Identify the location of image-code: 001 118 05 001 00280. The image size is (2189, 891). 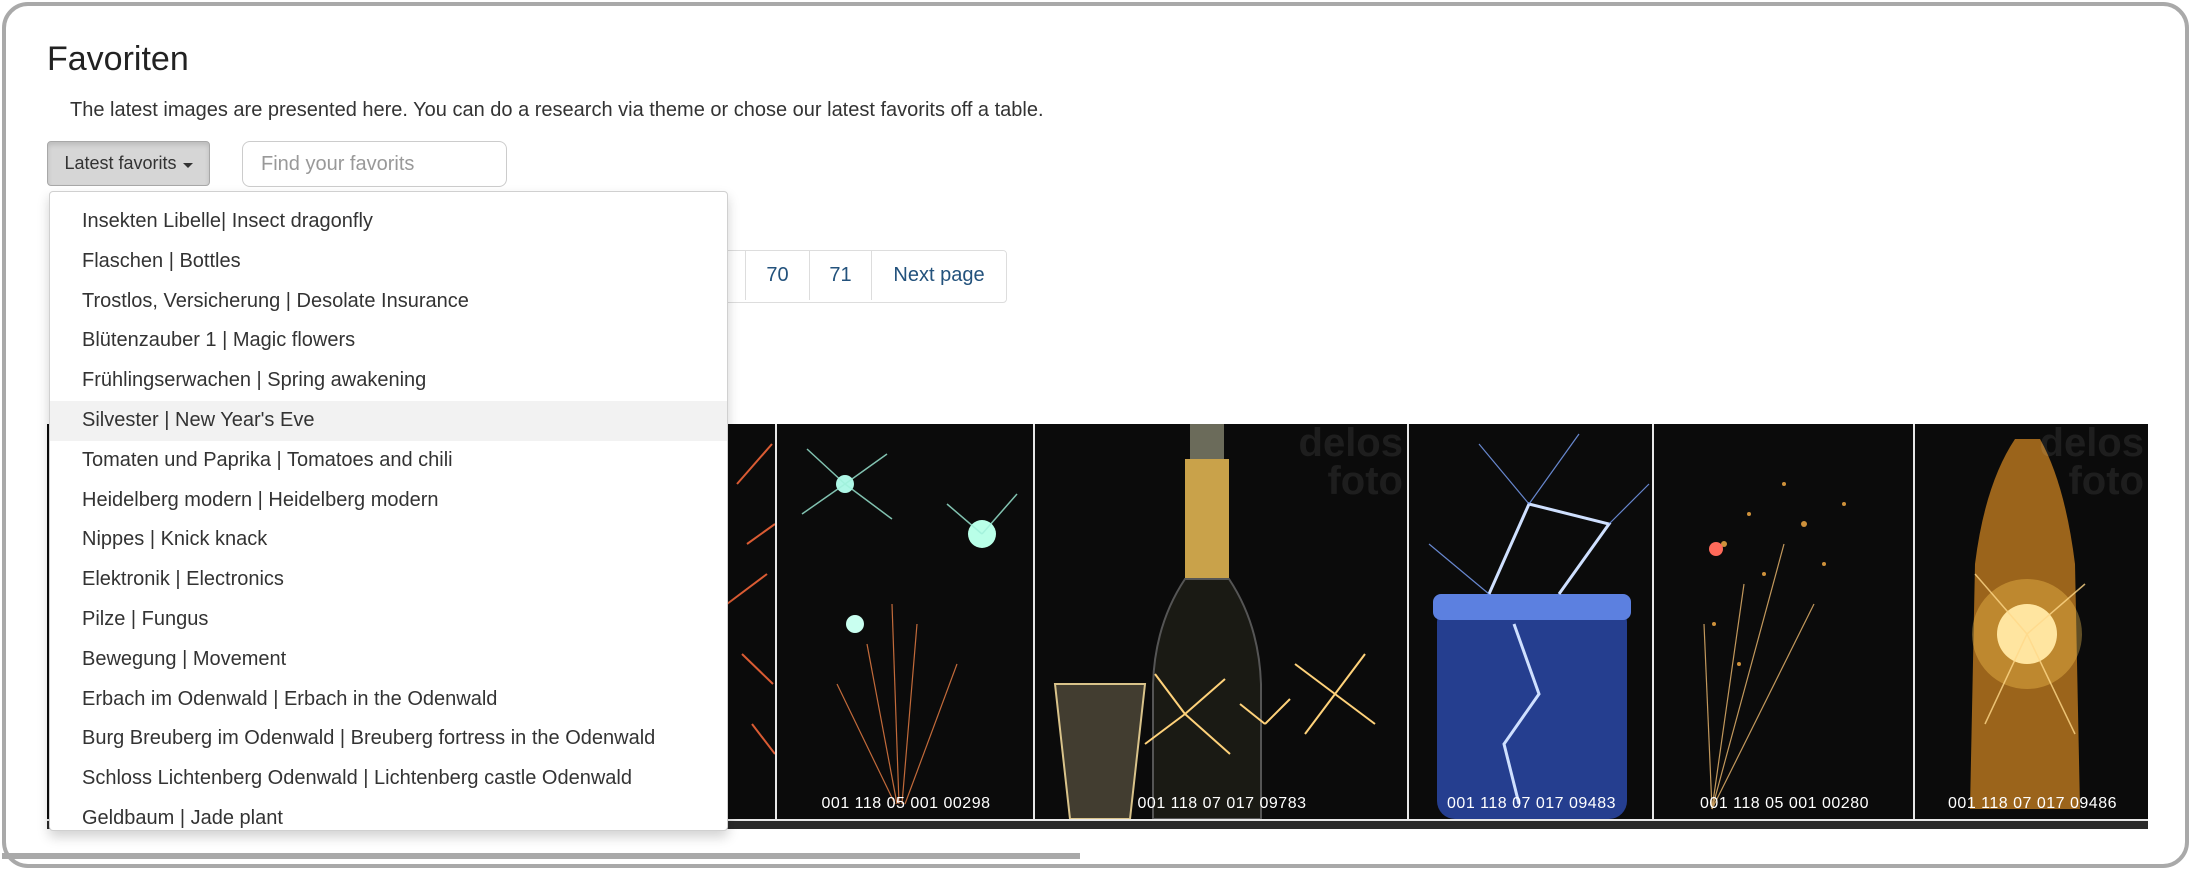
(1784, 803).